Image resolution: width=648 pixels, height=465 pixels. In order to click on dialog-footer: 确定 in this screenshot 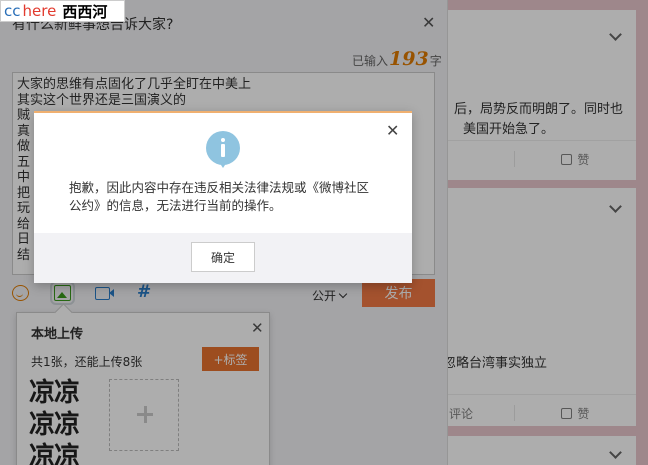, I will do `click(223, 258)`.